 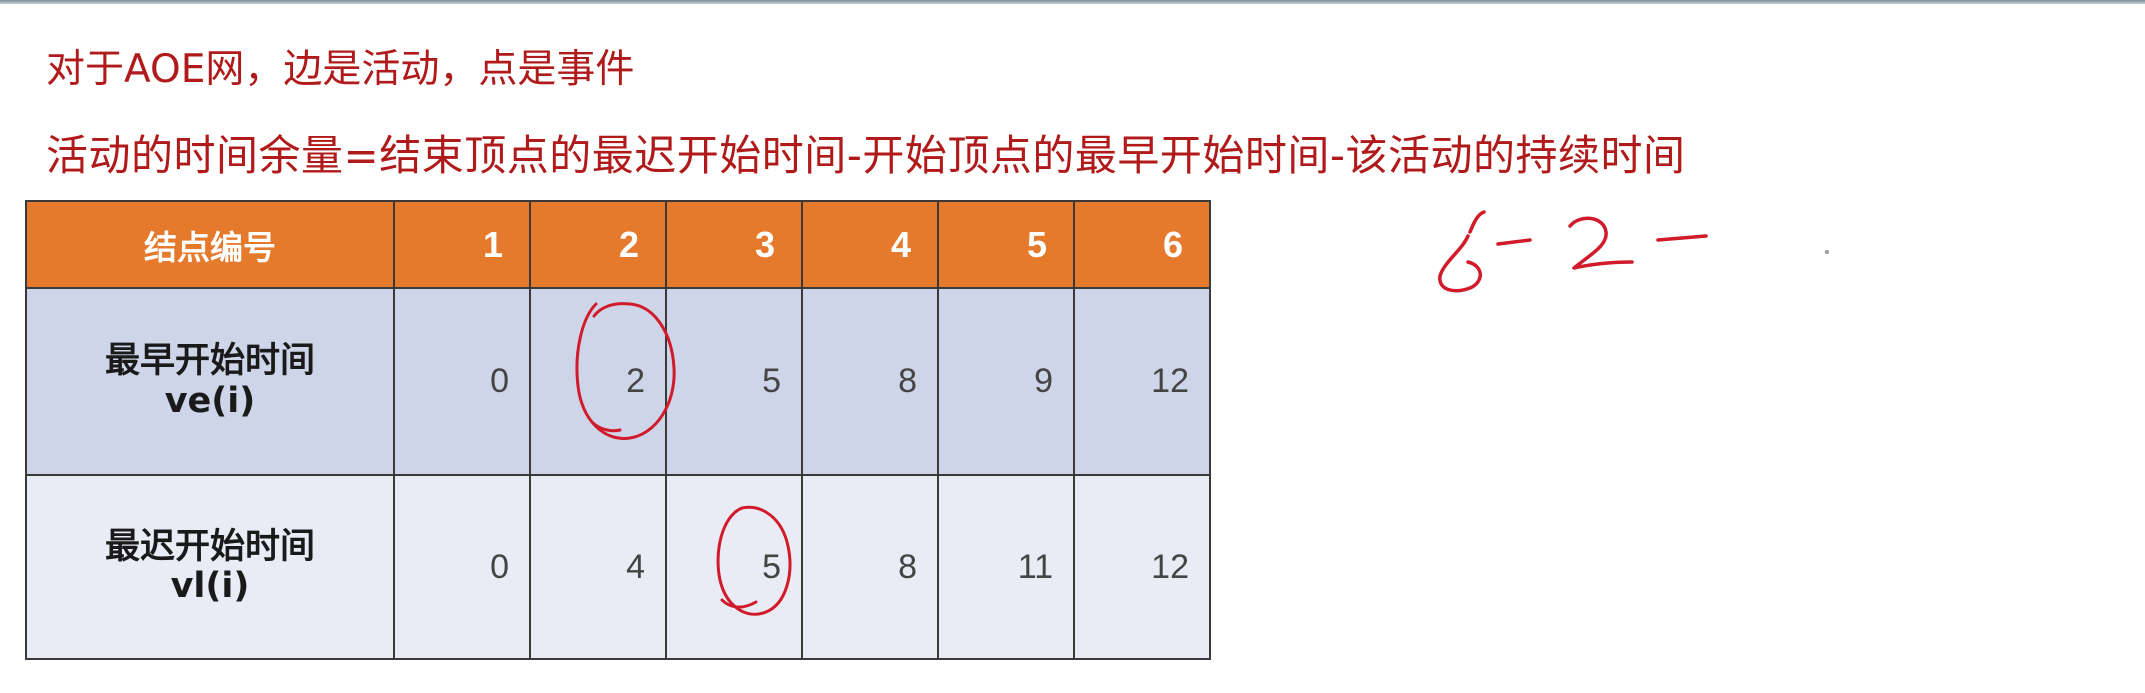 What do you see at coordinates (1462, 251) in the screenshot?
I see `handwritten-five` at bounding box center [1462, 251].